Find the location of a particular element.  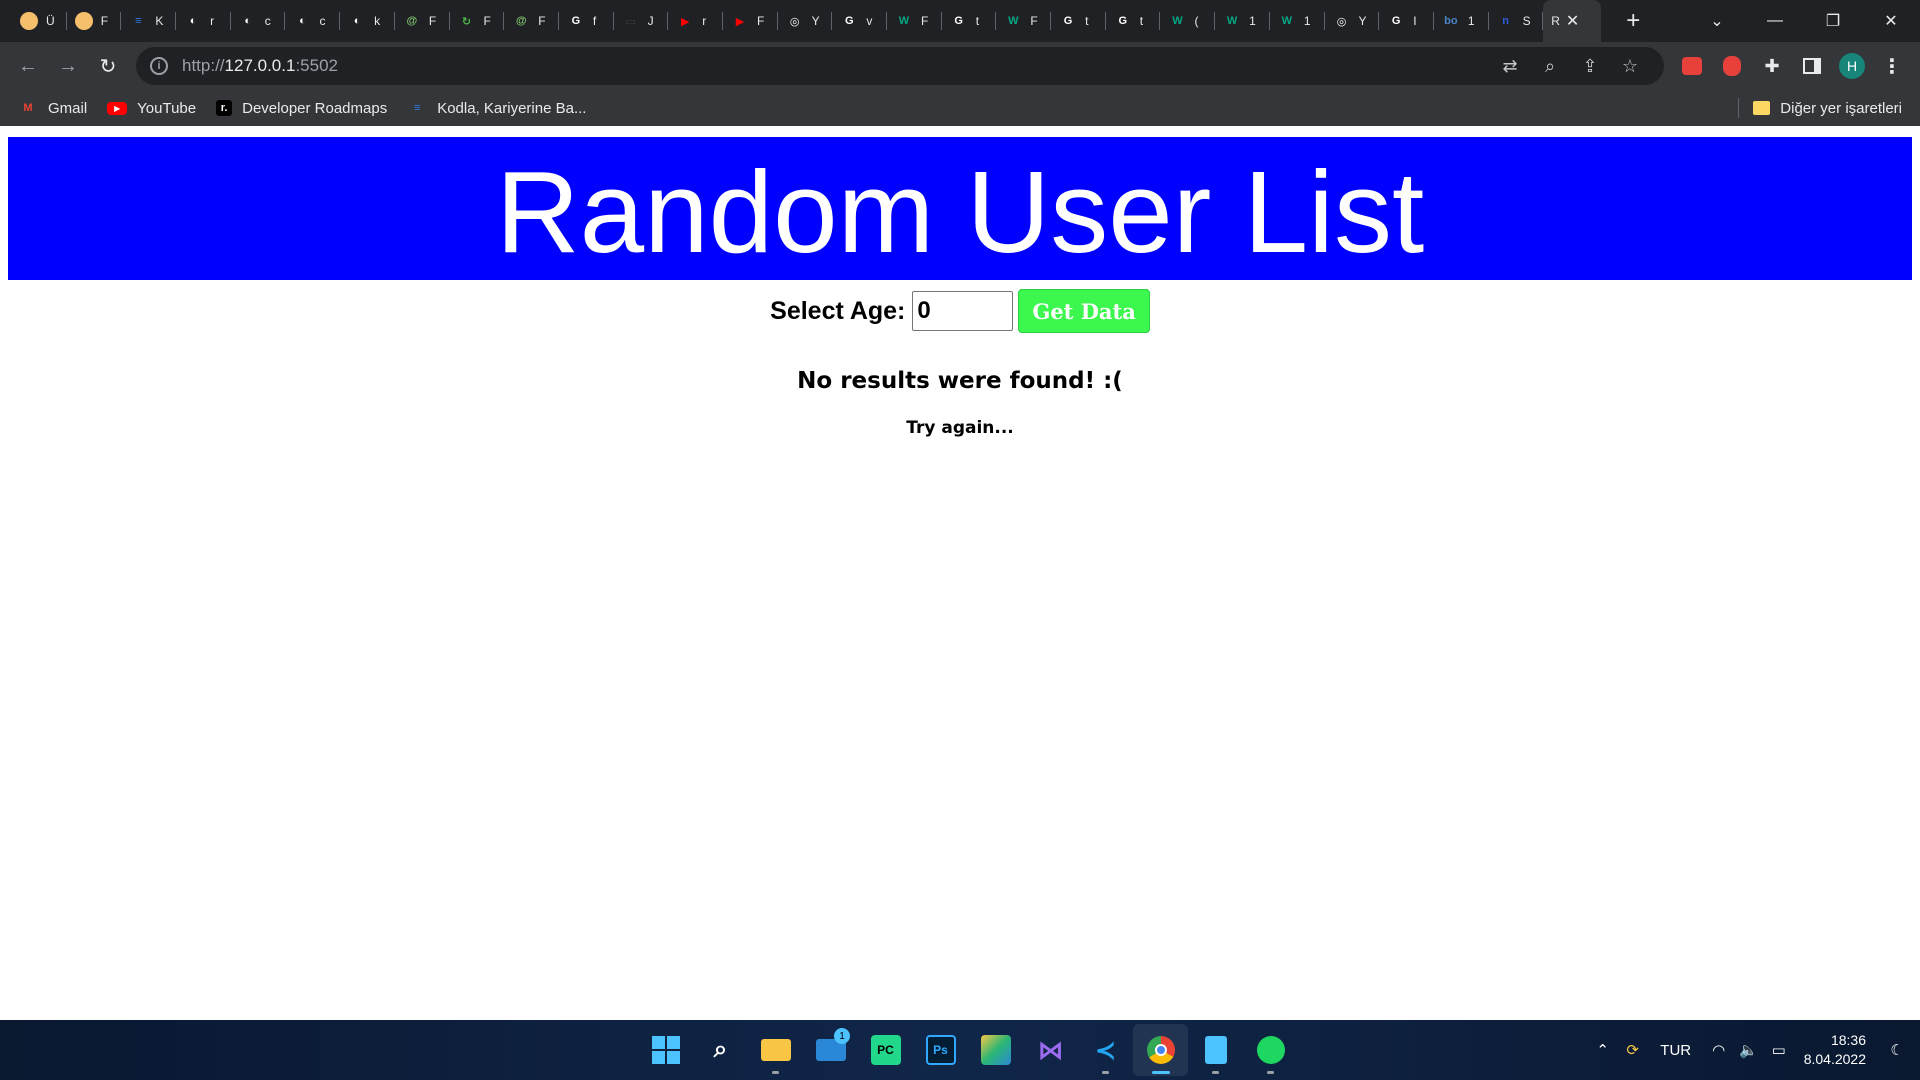

tab: F is located at coordinates (94, 21).